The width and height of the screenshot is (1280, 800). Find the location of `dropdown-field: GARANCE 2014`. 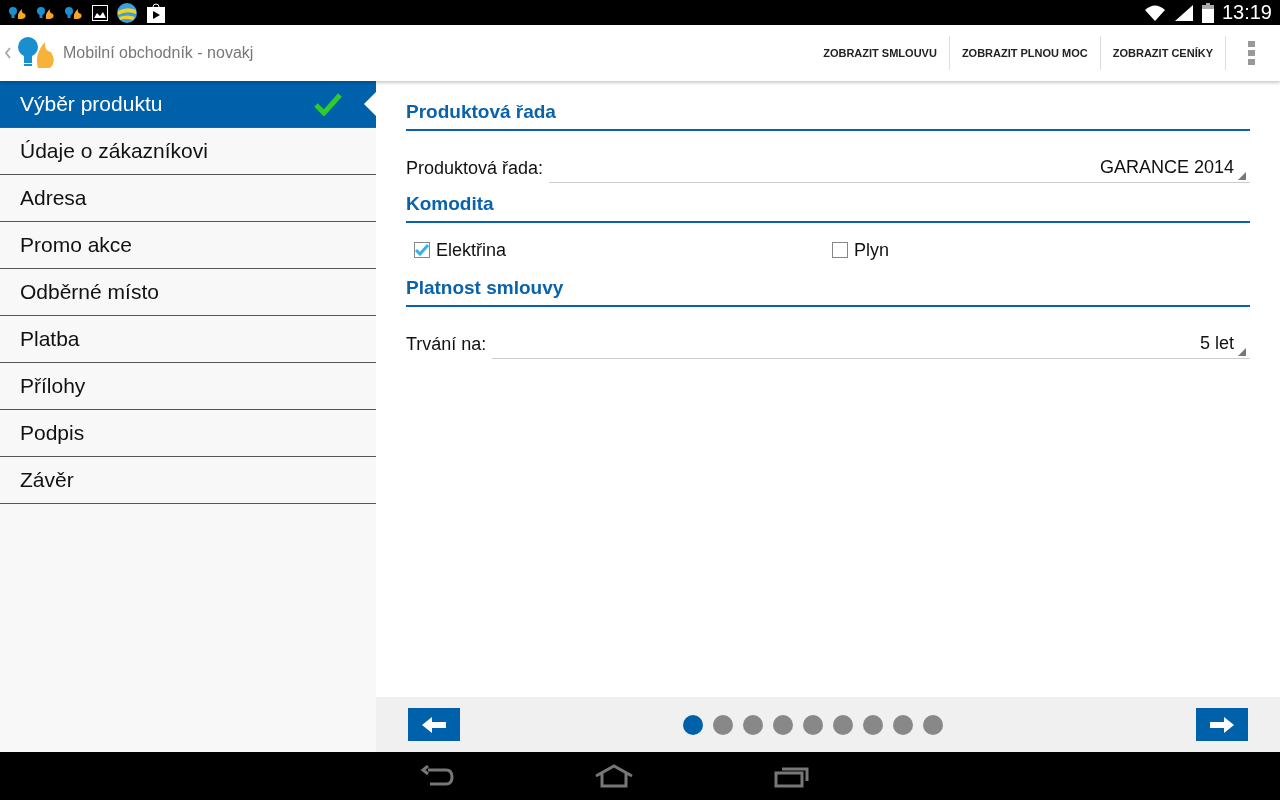

dropdown-field: GARANCE 2014 is located at coordinates (899, 170).